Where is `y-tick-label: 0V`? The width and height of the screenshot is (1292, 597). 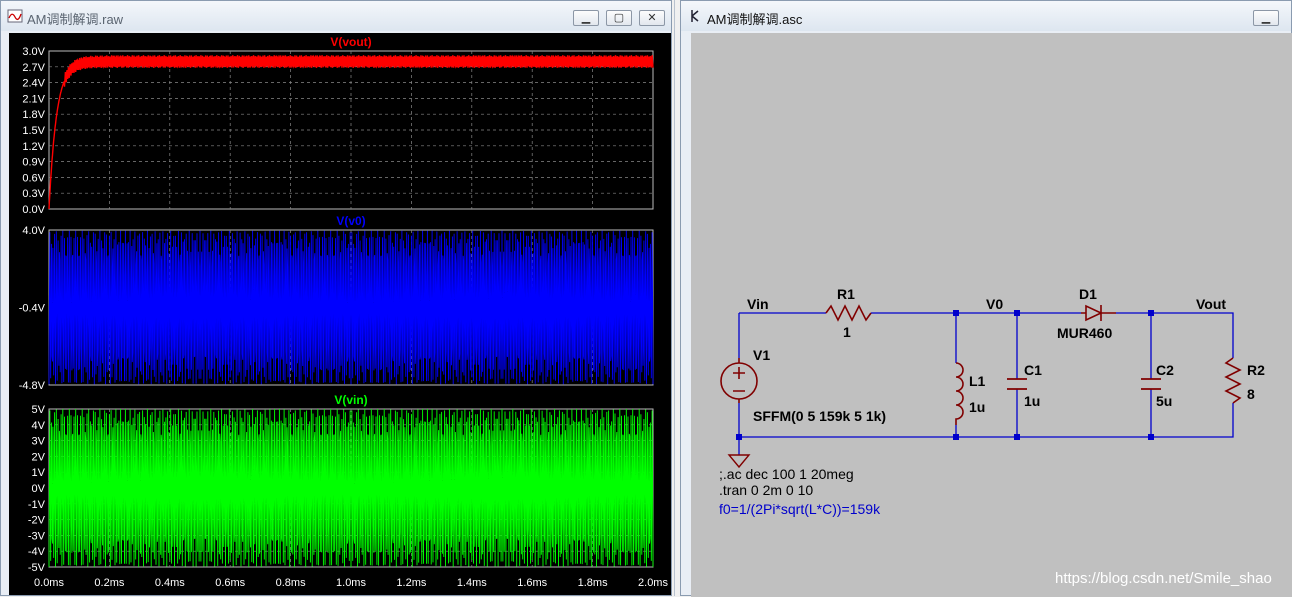
y-tick-label: 0V is located at coordinates (39, 489).